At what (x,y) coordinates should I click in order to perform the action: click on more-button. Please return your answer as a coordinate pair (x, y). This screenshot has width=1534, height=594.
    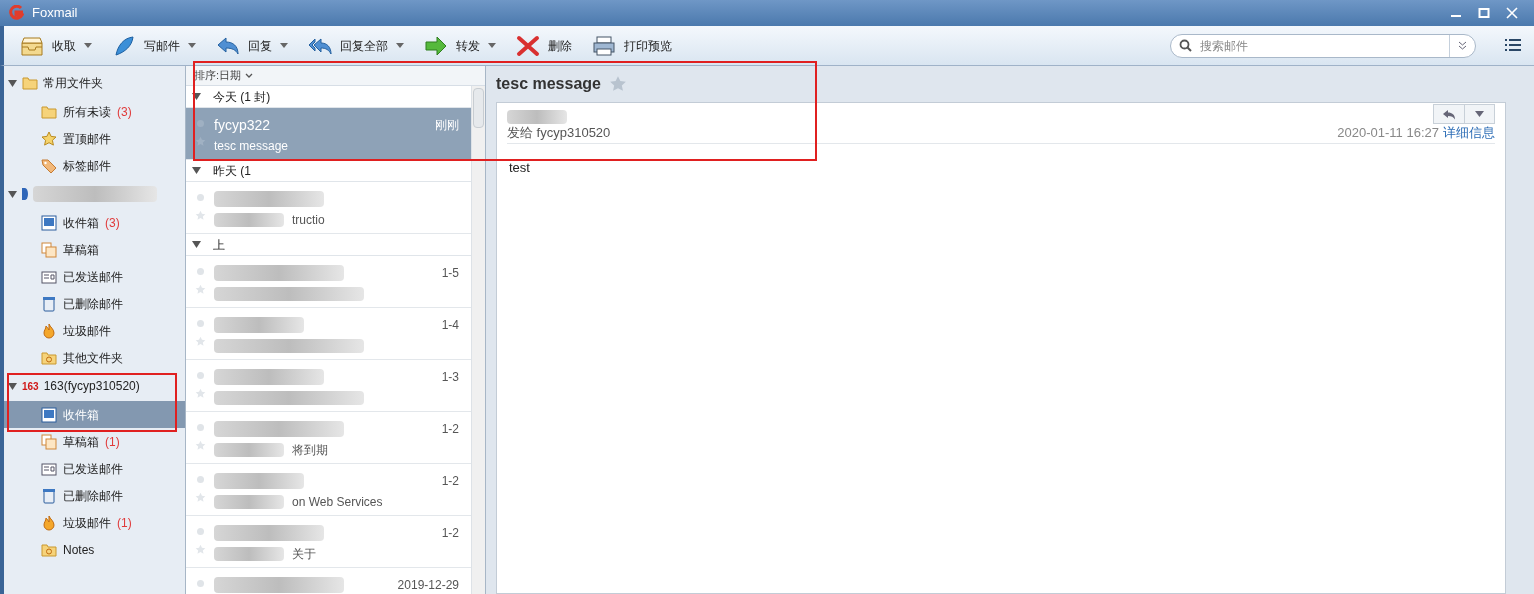
    Looking at the image, I should click on (1480, 114).